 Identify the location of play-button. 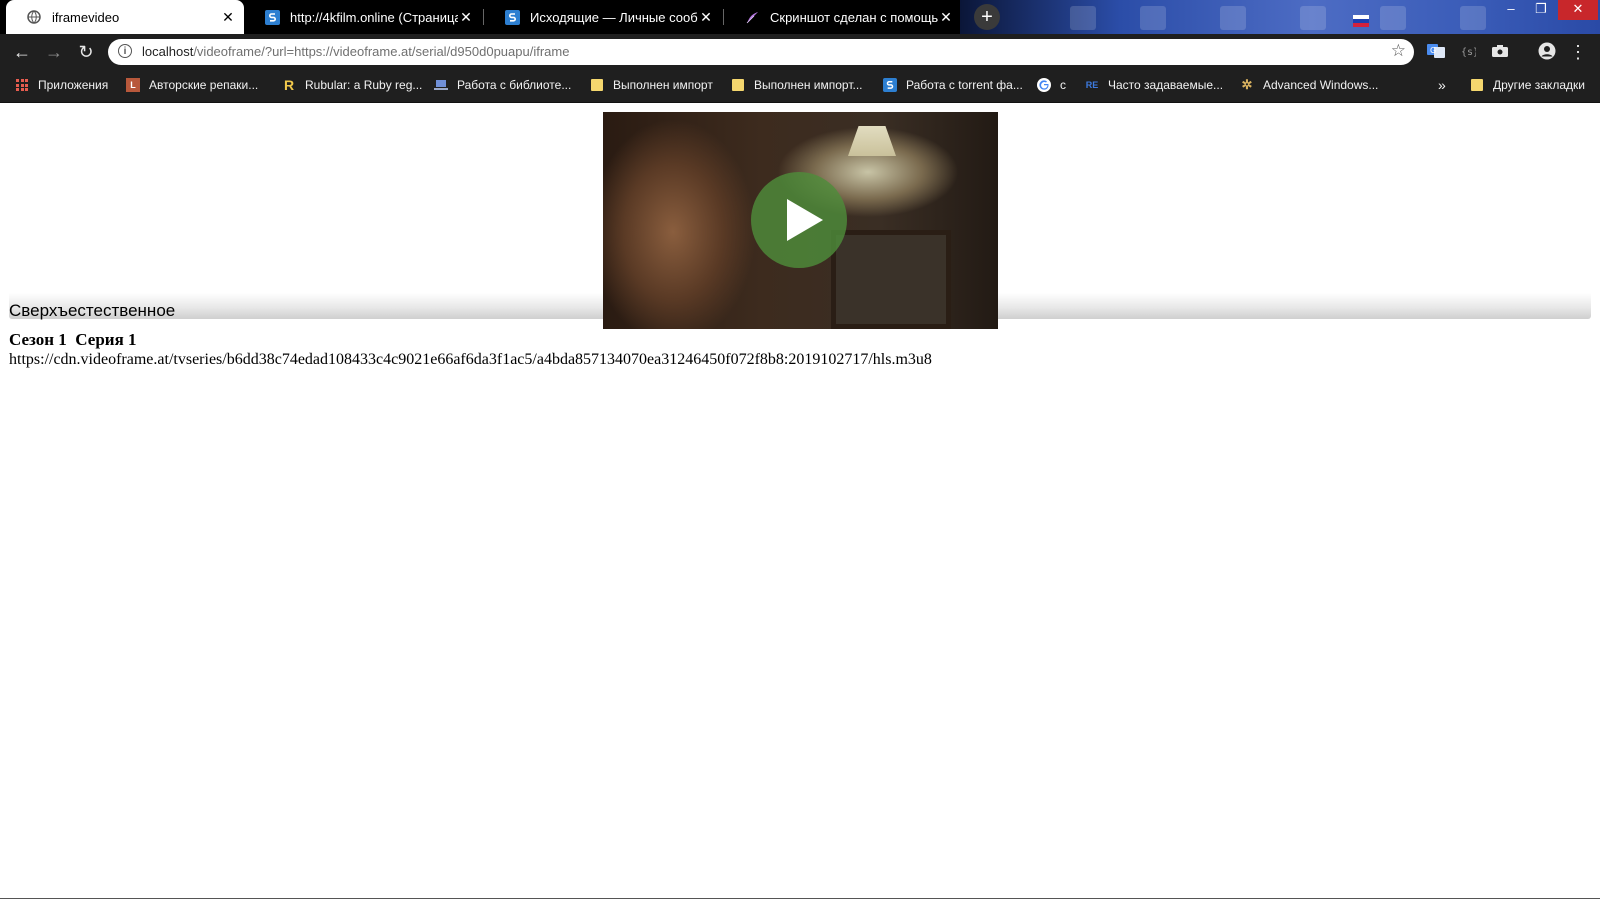
(799, 220).